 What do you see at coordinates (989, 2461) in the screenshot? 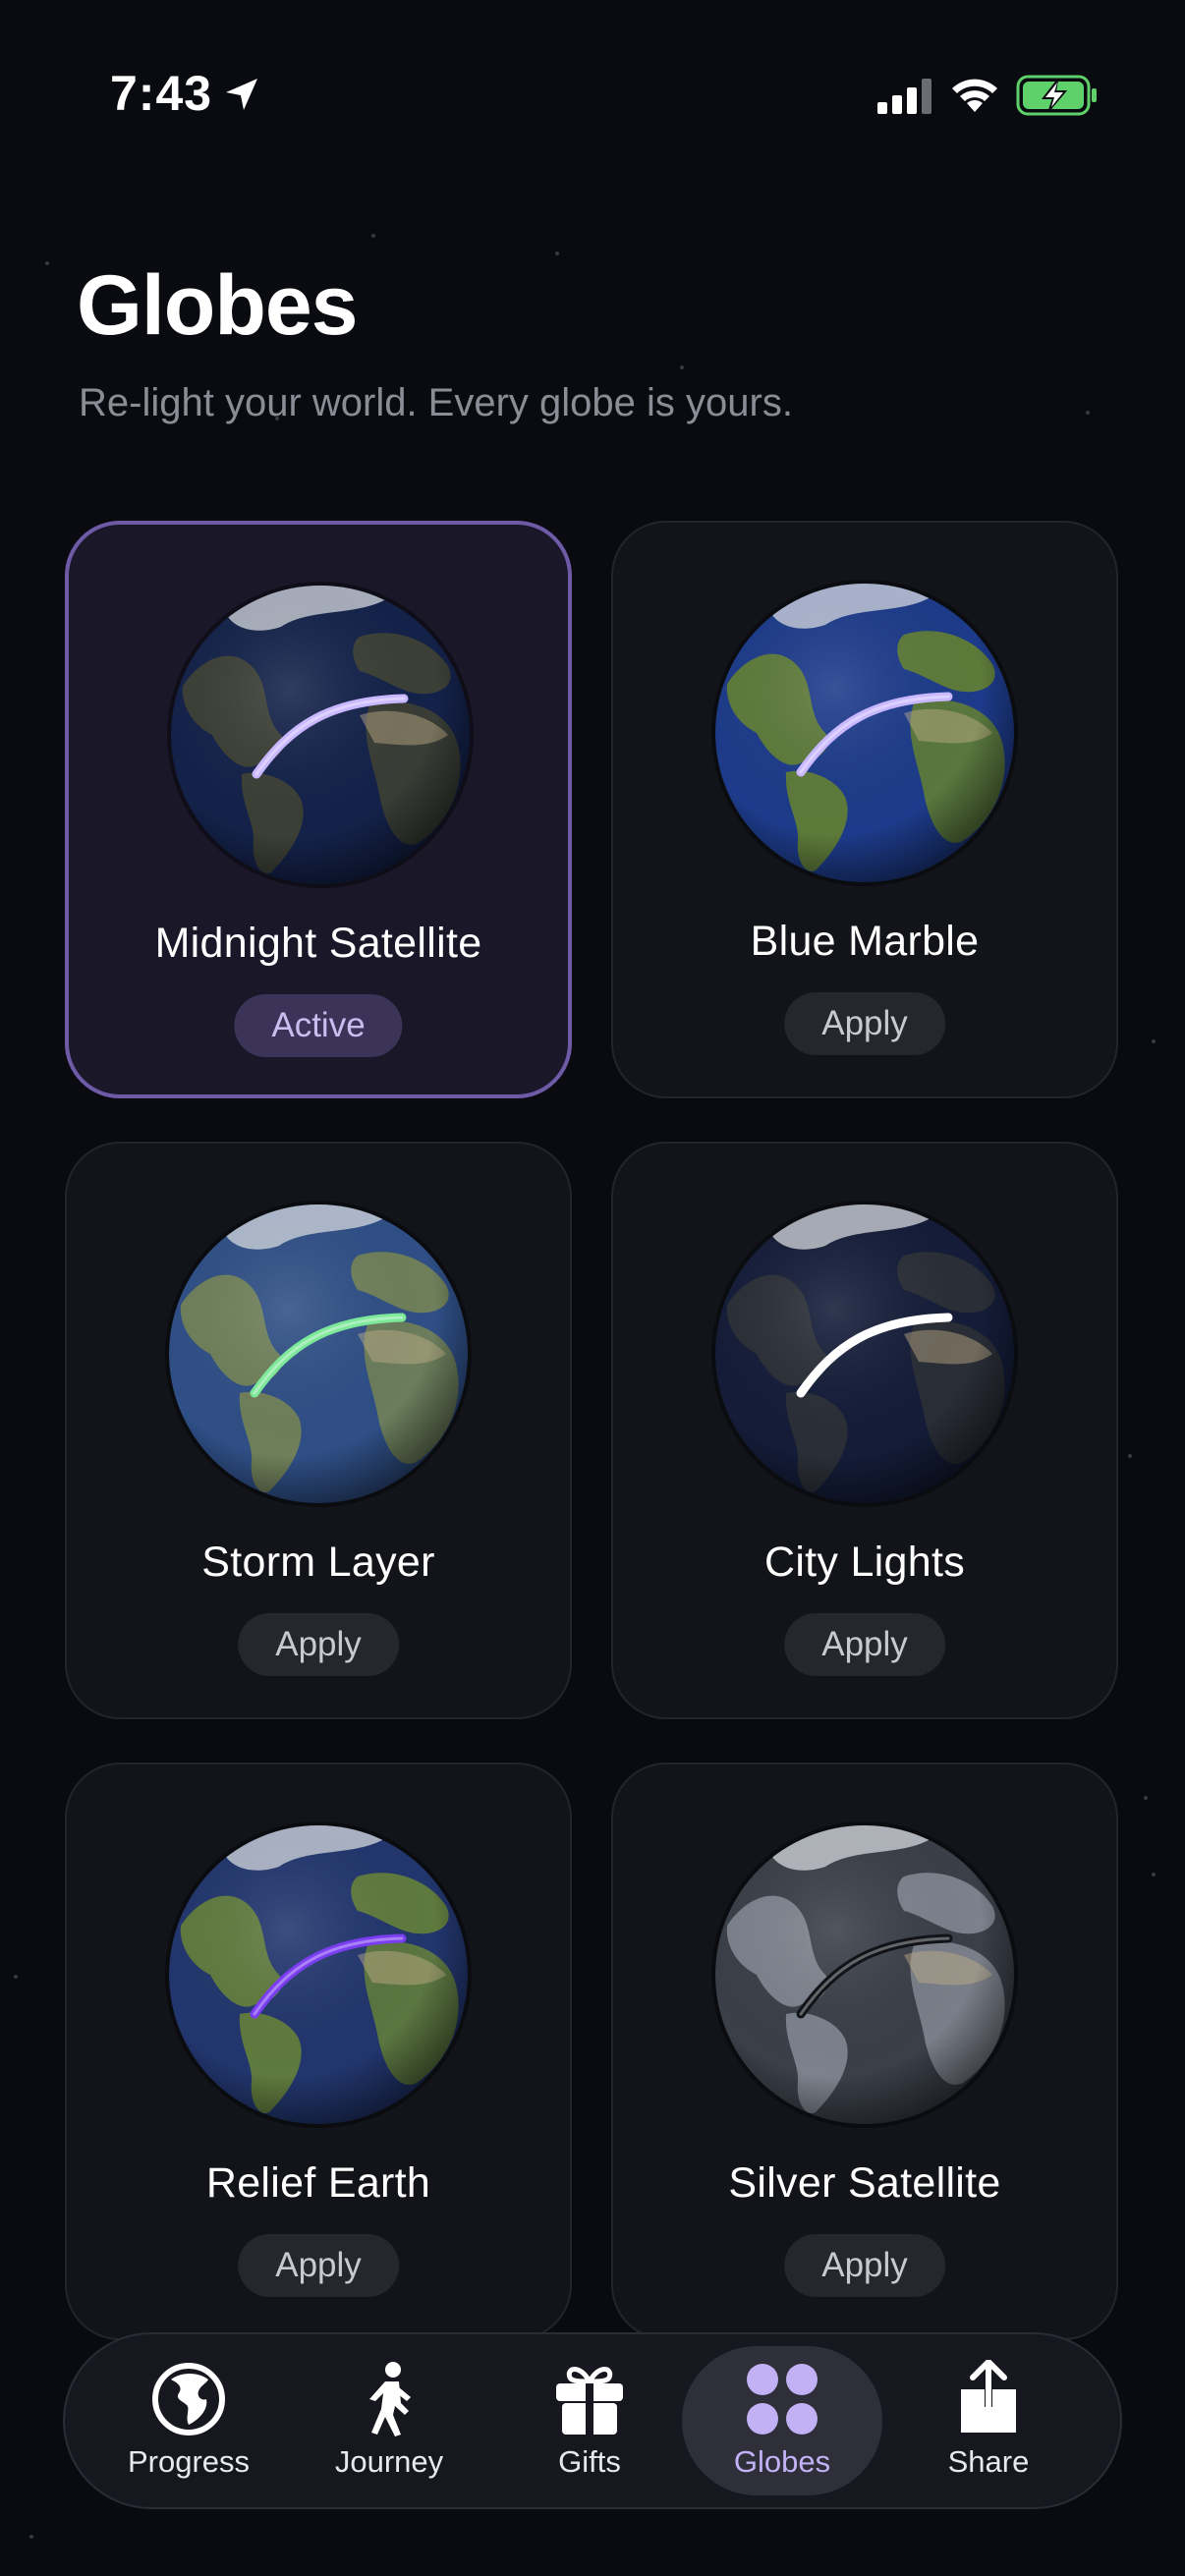
I see `tab-label: Share` at bounding box center [989, 2461].